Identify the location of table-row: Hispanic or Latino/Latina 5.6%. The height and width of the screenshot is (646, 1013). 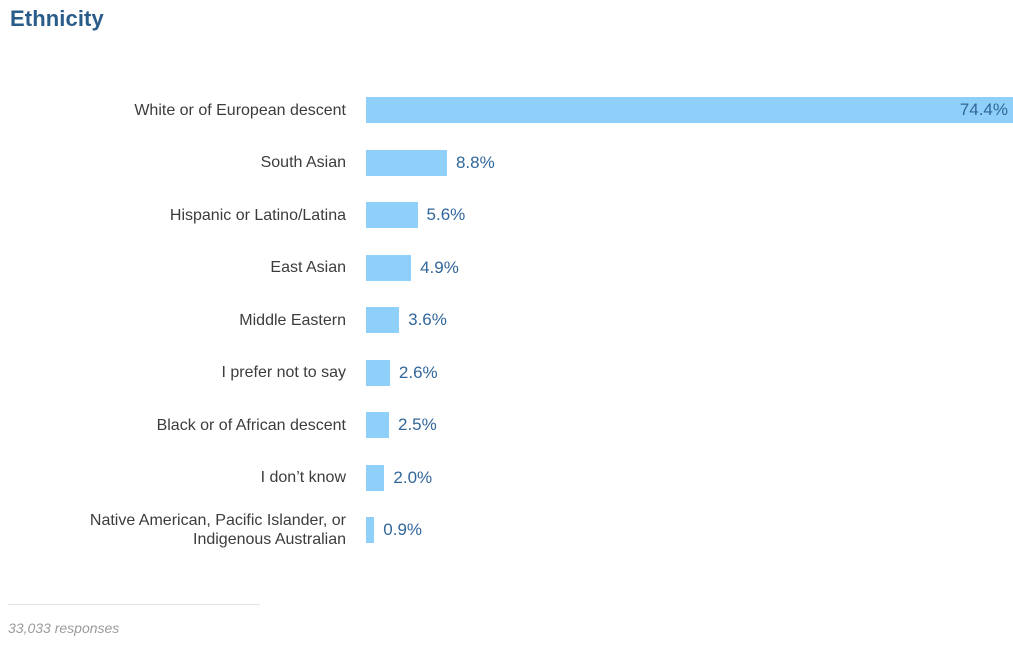
(506, 215).